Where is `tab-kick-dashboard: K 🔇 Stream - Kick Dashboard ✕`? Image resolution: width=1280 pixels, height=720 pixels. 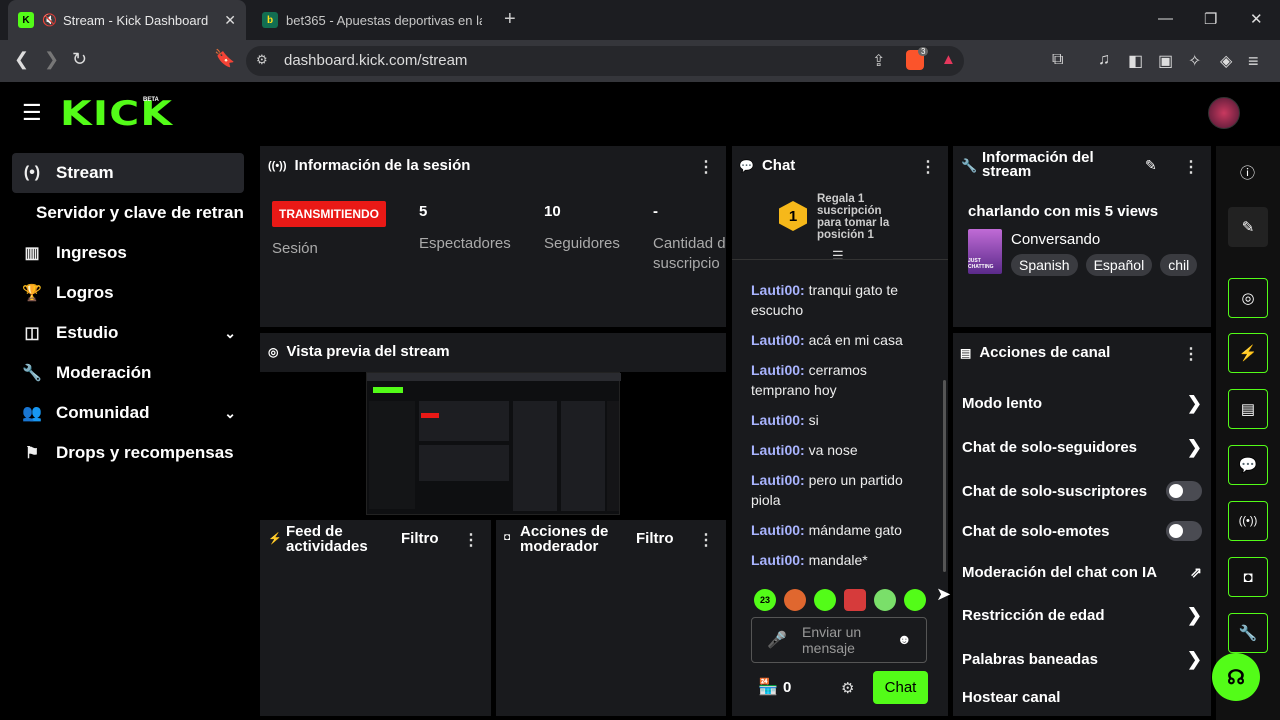 tab-kick-dashboard: K 🔇 Stream - Kick Dashboard ✕ is located at coordinates (127, 20).